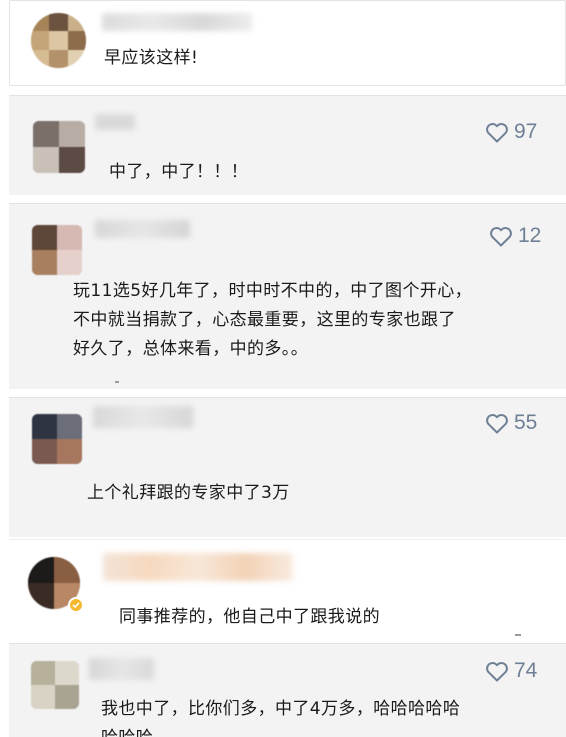  What do you see at coordinates (511, 423) in the screenshot?
I see `like-button: 55` at bounding box center [511, 423].